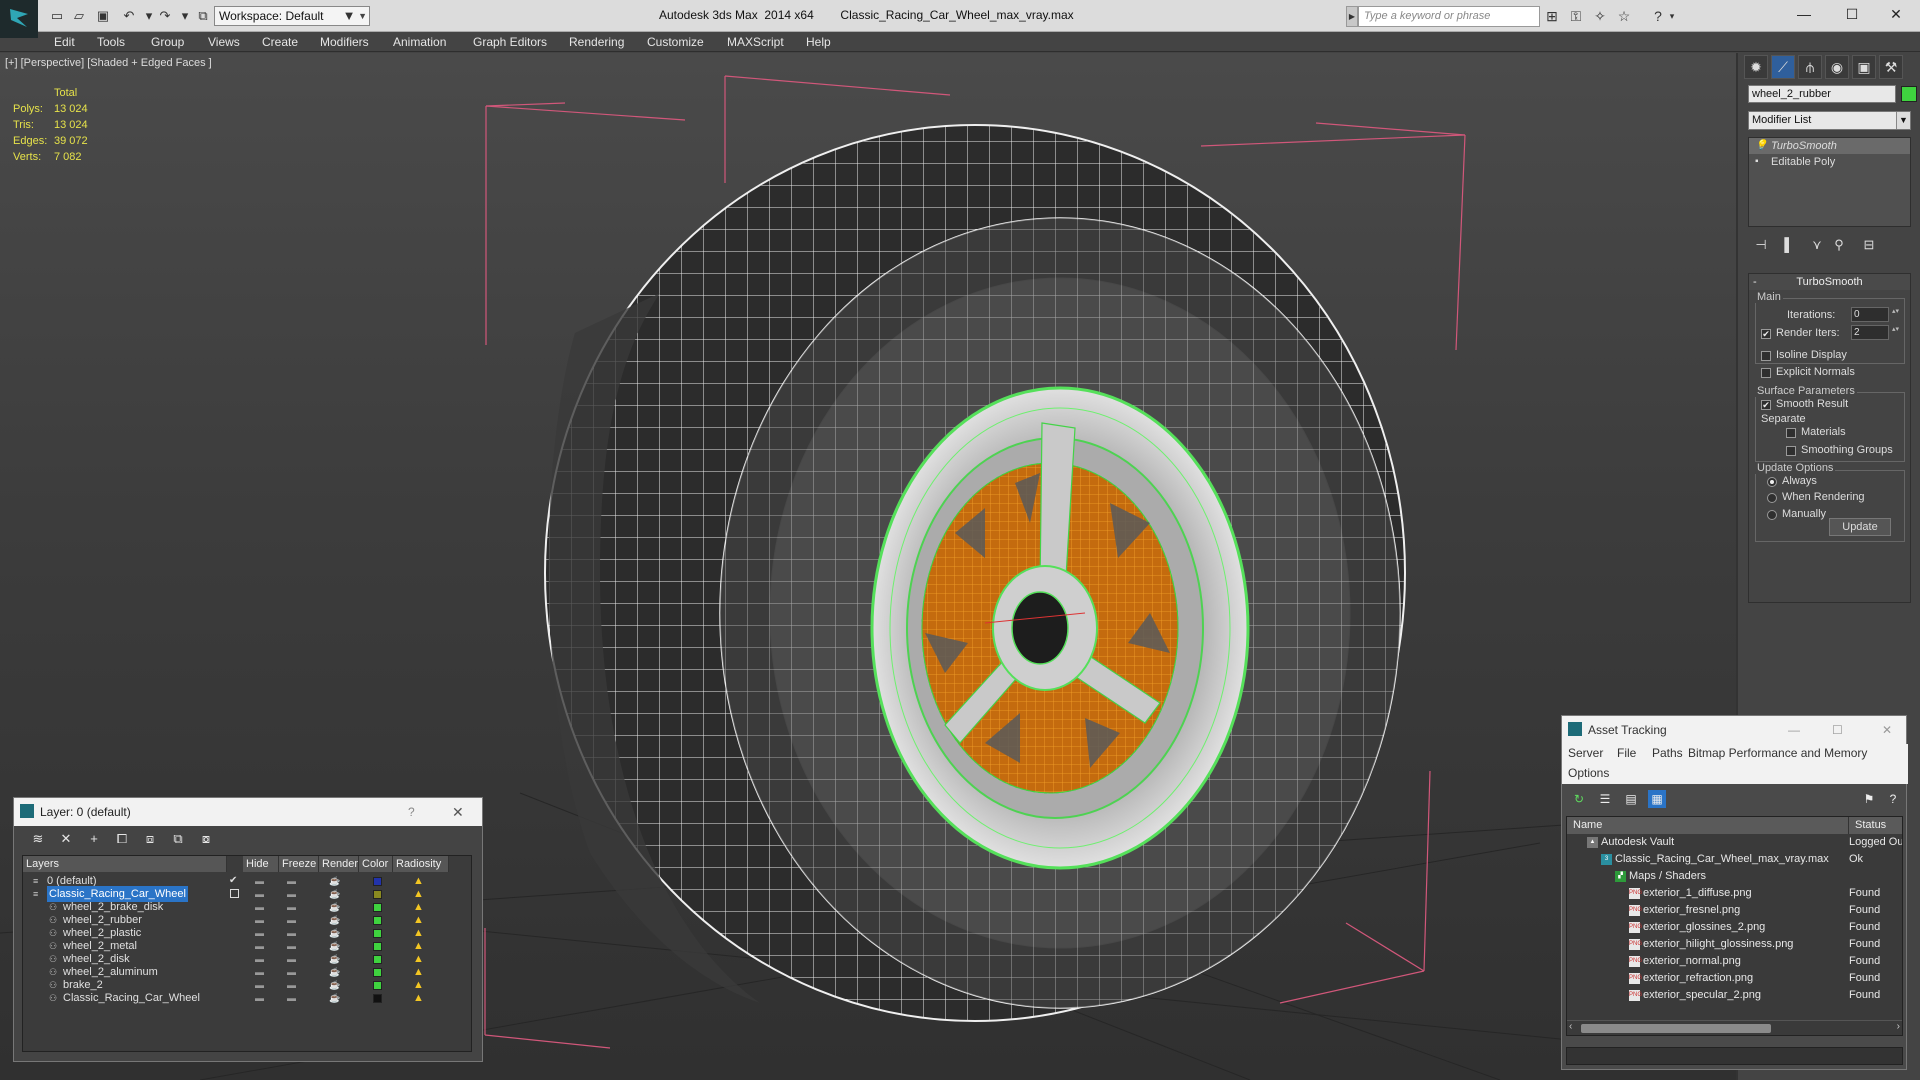 The width and height of the screenshot is (1920, 1080). Describe the element at coordinates (1829, 282) in the screenshot. I see `rollout-header: - TurboSmooth` at that location.